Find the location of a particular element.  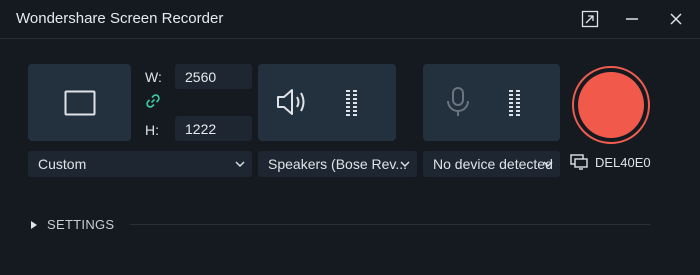

width-label: W: is located at coordinates (153, 77).